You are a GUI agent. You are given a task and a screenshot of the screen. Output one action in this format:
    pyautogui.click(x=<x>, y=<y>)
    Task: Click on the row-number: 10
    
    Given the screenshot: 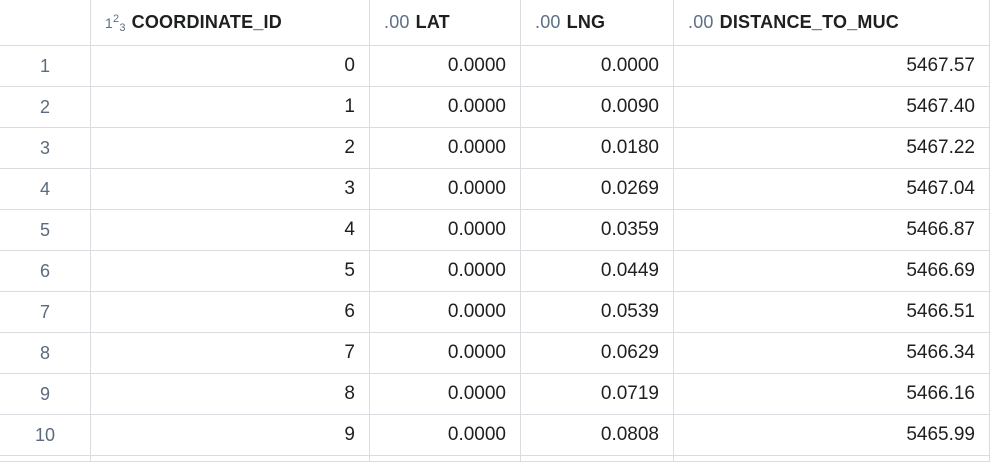 What is the action you would take?
    pyautogui.click(x=45, y=435)
    